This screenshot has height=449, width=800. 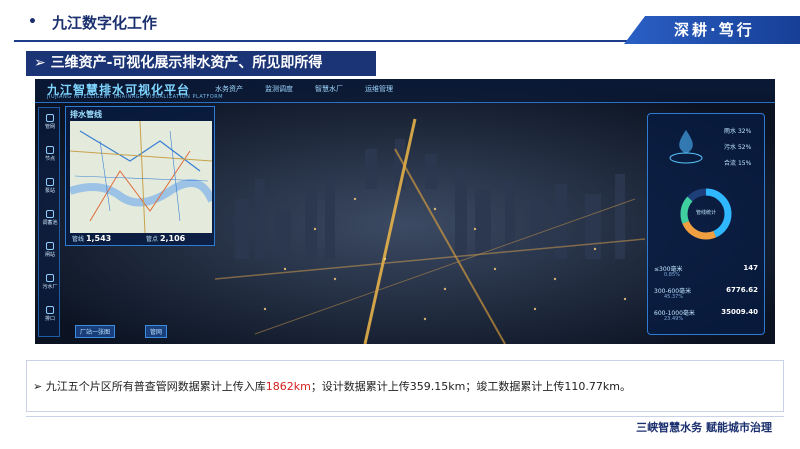 What do you see at coordinates (49, 191) in the screenshot?
I see `sidebar-label: 泵站` at bounding box center [49, 191].